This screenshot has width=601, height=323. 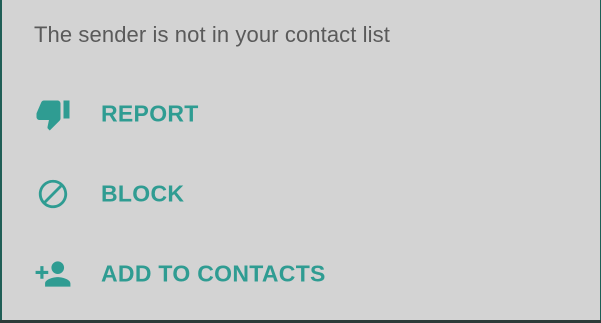 I want to click on thumb-down-icon, so click(x=53, y=114).